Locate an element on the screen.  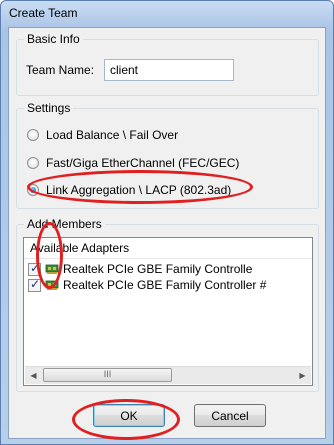
add-members-title: Add Members is located at coordinates (64, 224).